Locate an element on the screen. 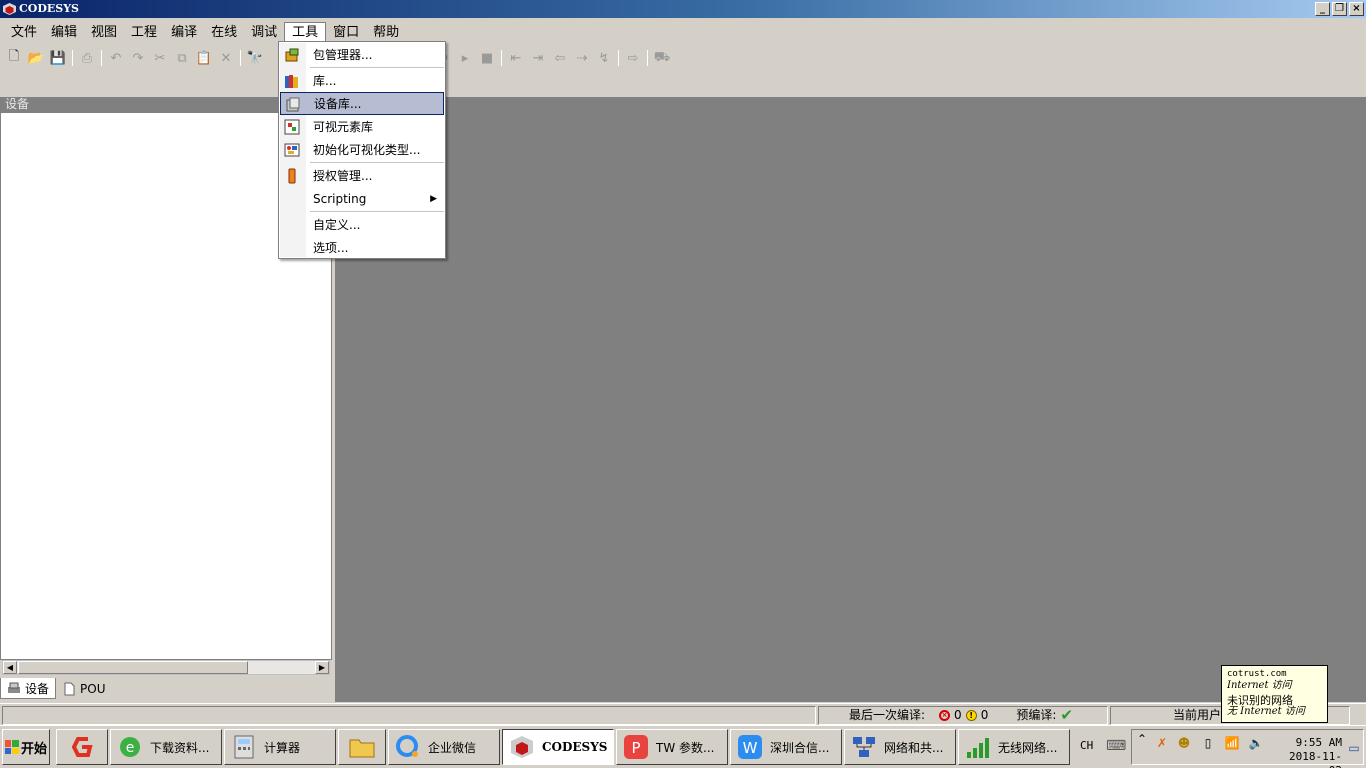  start-icon: ▸ is located at coordinates (465, 58).